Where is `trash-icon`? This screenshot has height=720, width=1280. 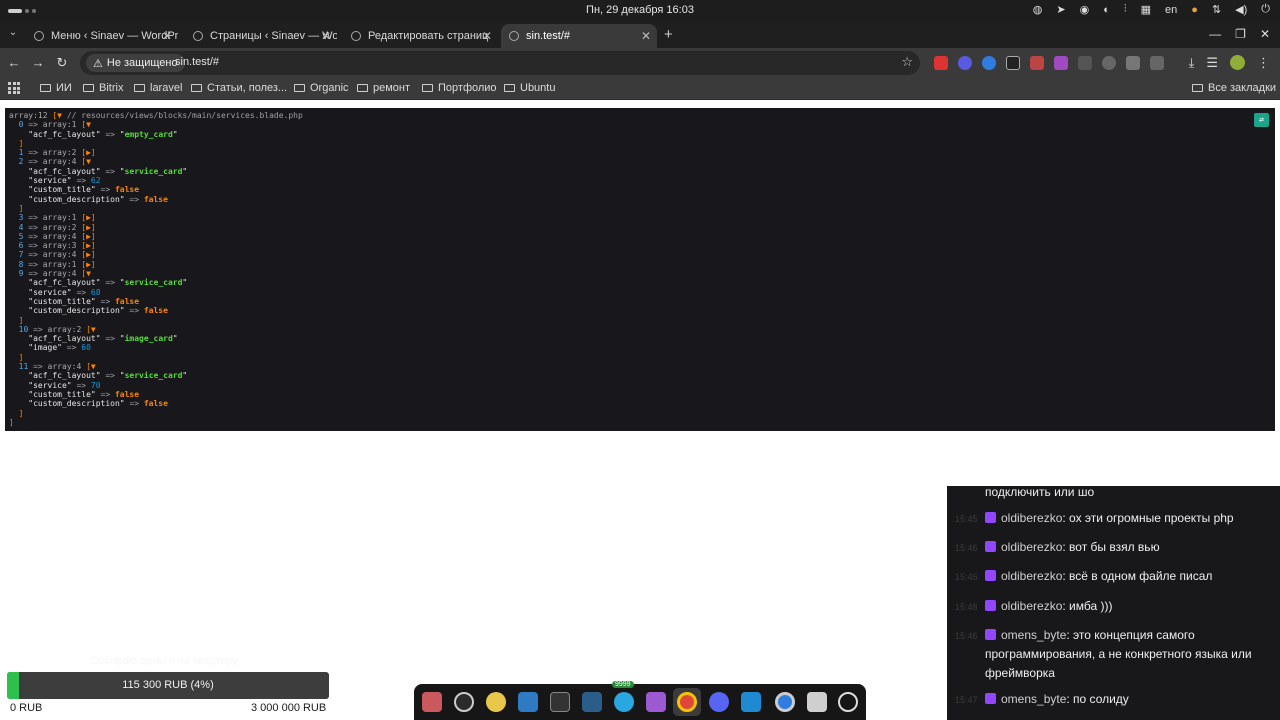 trash-icon is located at coordinates (817, 702).